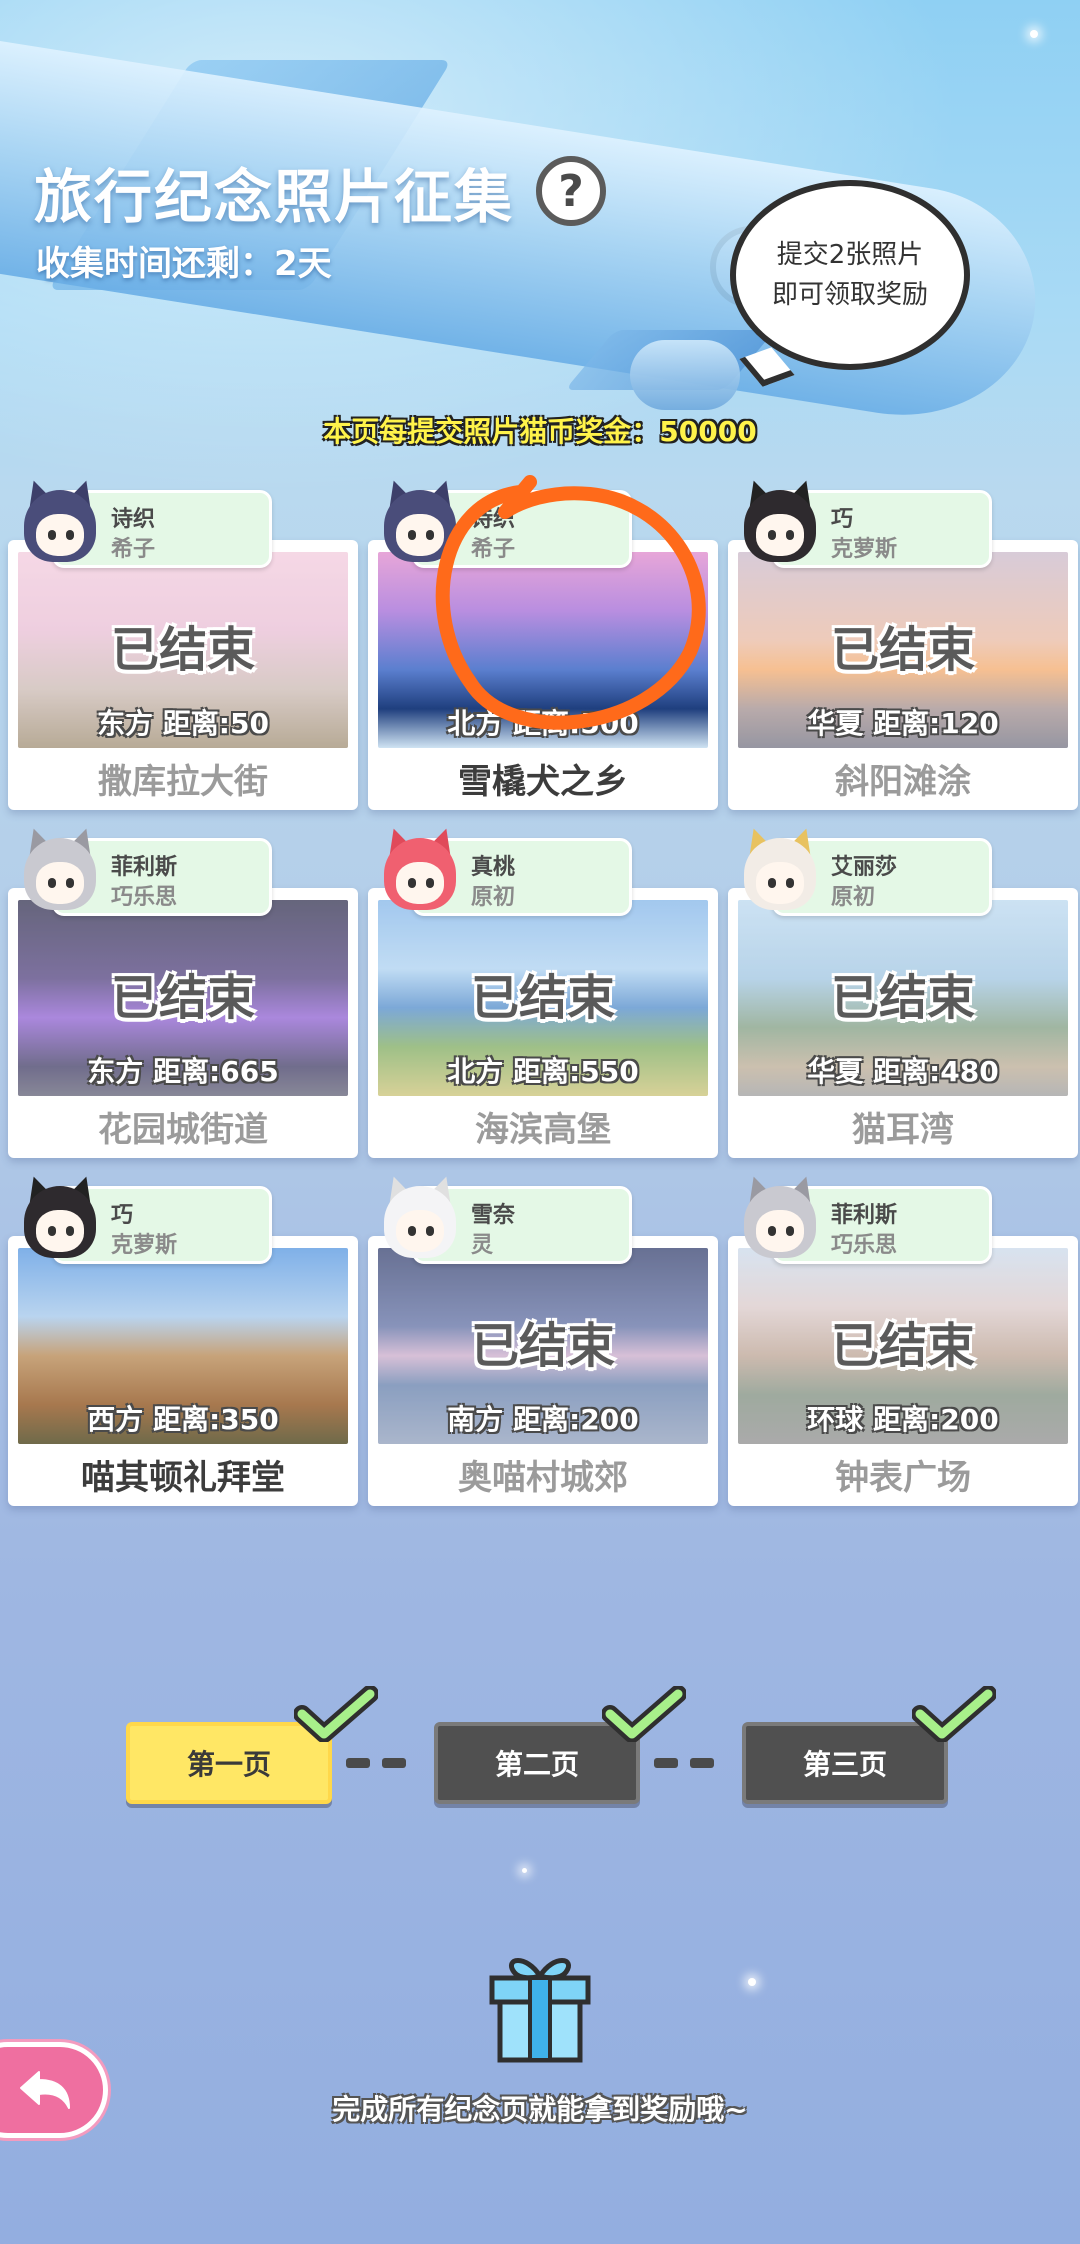 The width and height of the screenshot is (1080, 2244). I want to click on card-location-name: 猫耳湾, so click(903, 1130).